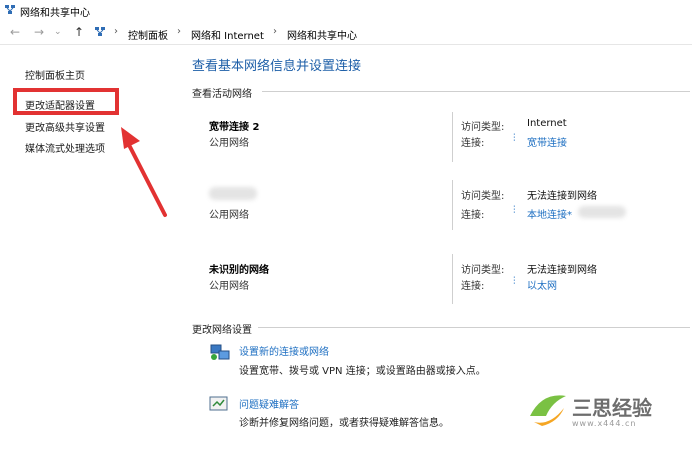 The image size is (692, 461). I want to click on up-arrow-icon: ↑, so click(79, 32).